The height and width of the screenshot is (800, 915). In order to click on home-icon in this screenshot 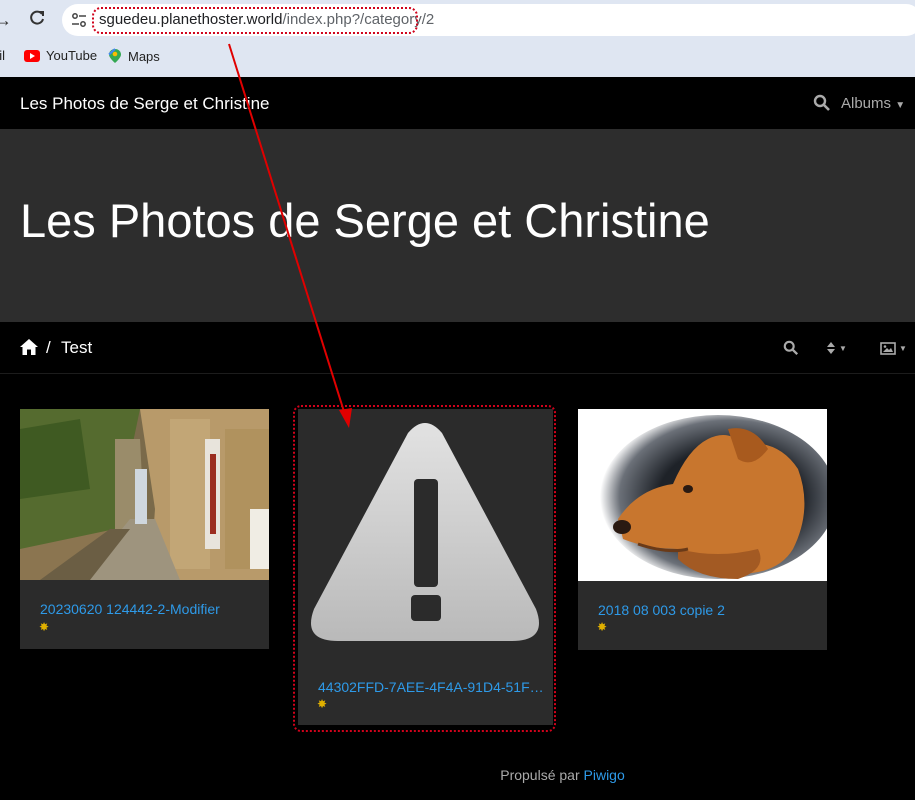, I will do `click(29, 347)`.